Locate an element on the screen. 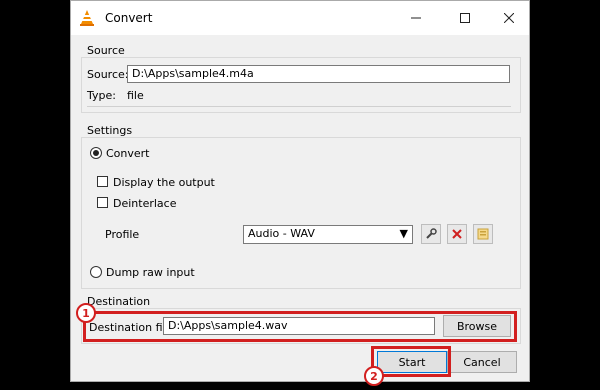  type-value: file is located at coordinates (135, 95).